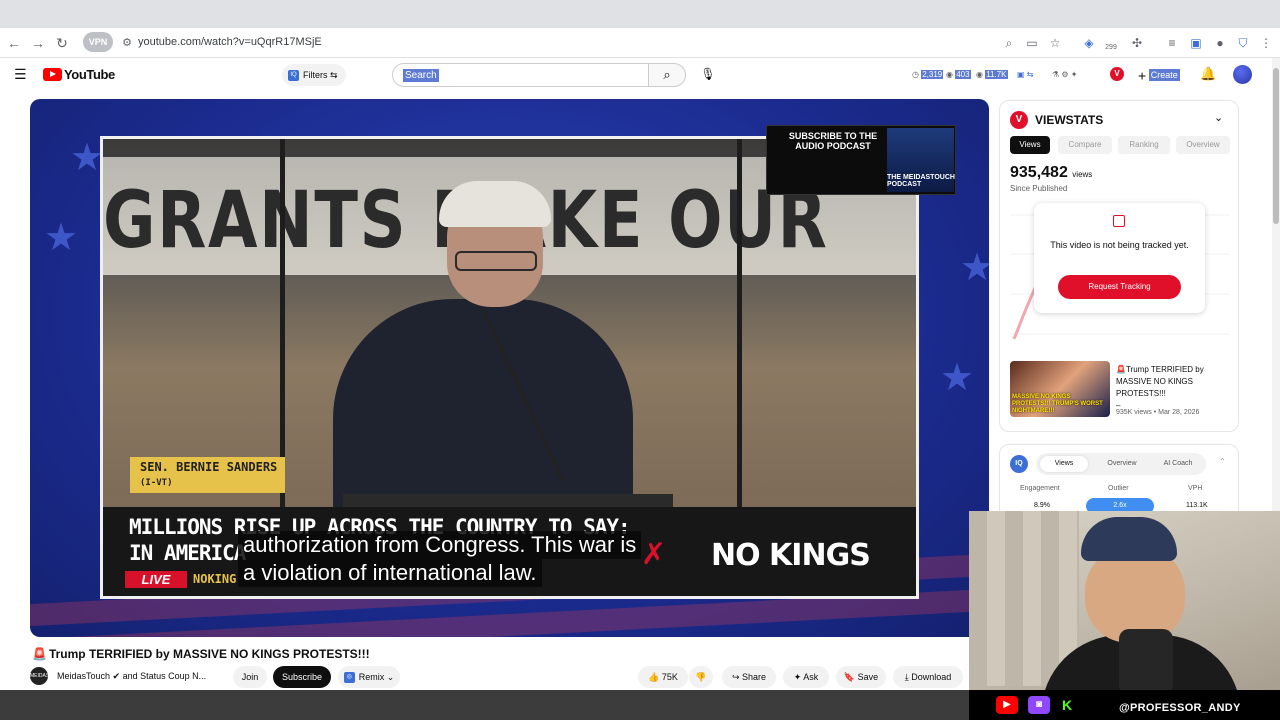 The image size is (1280, 720). I want to click on search-icon: ⌕, so click(667, 74).